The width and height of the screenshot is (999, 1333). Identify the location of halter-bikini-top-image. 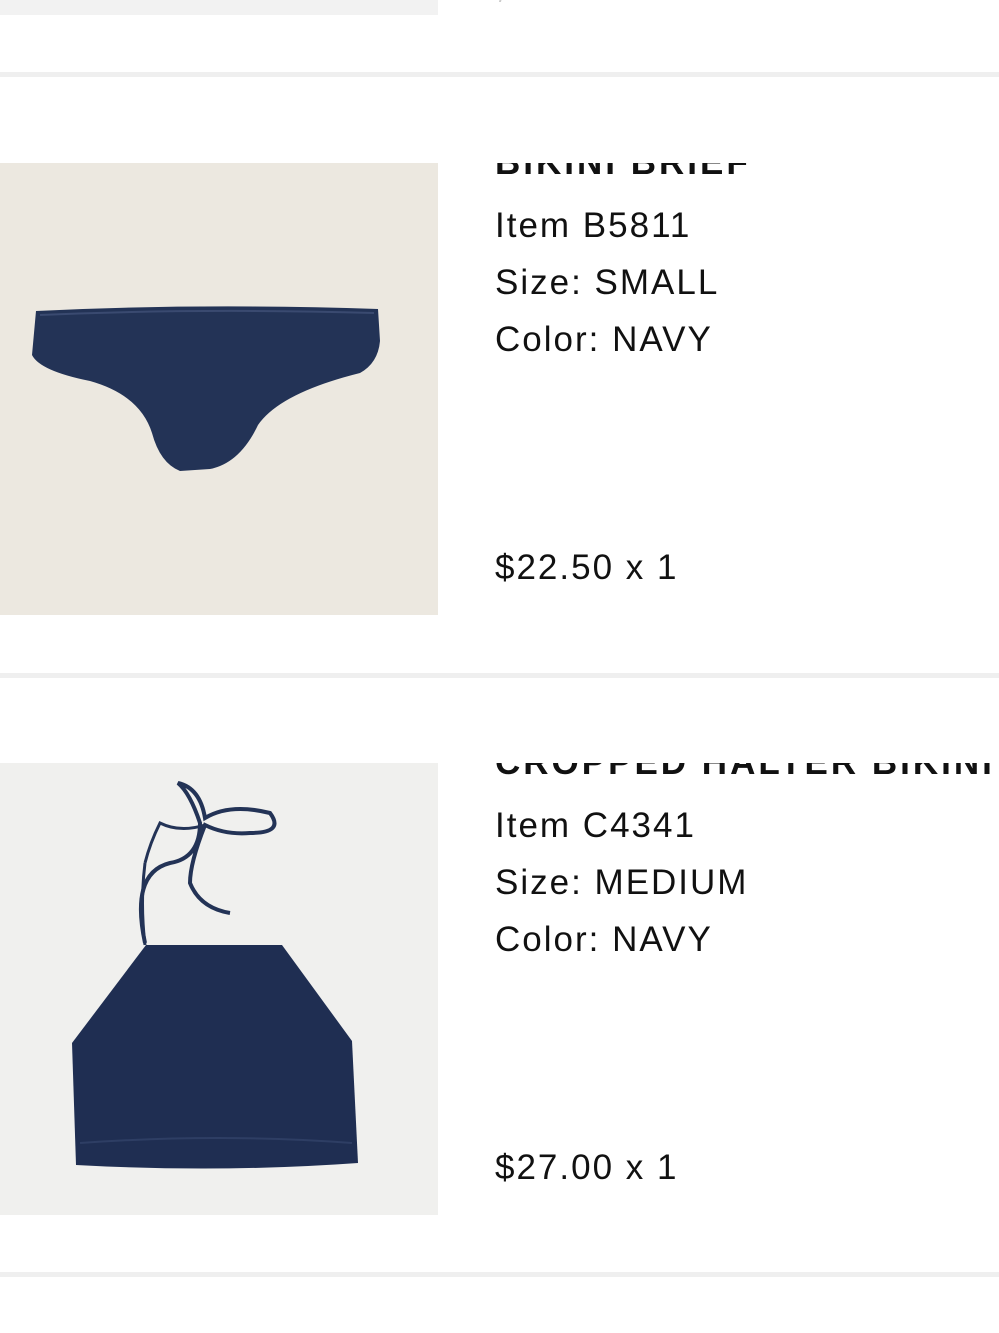
(219, 989).